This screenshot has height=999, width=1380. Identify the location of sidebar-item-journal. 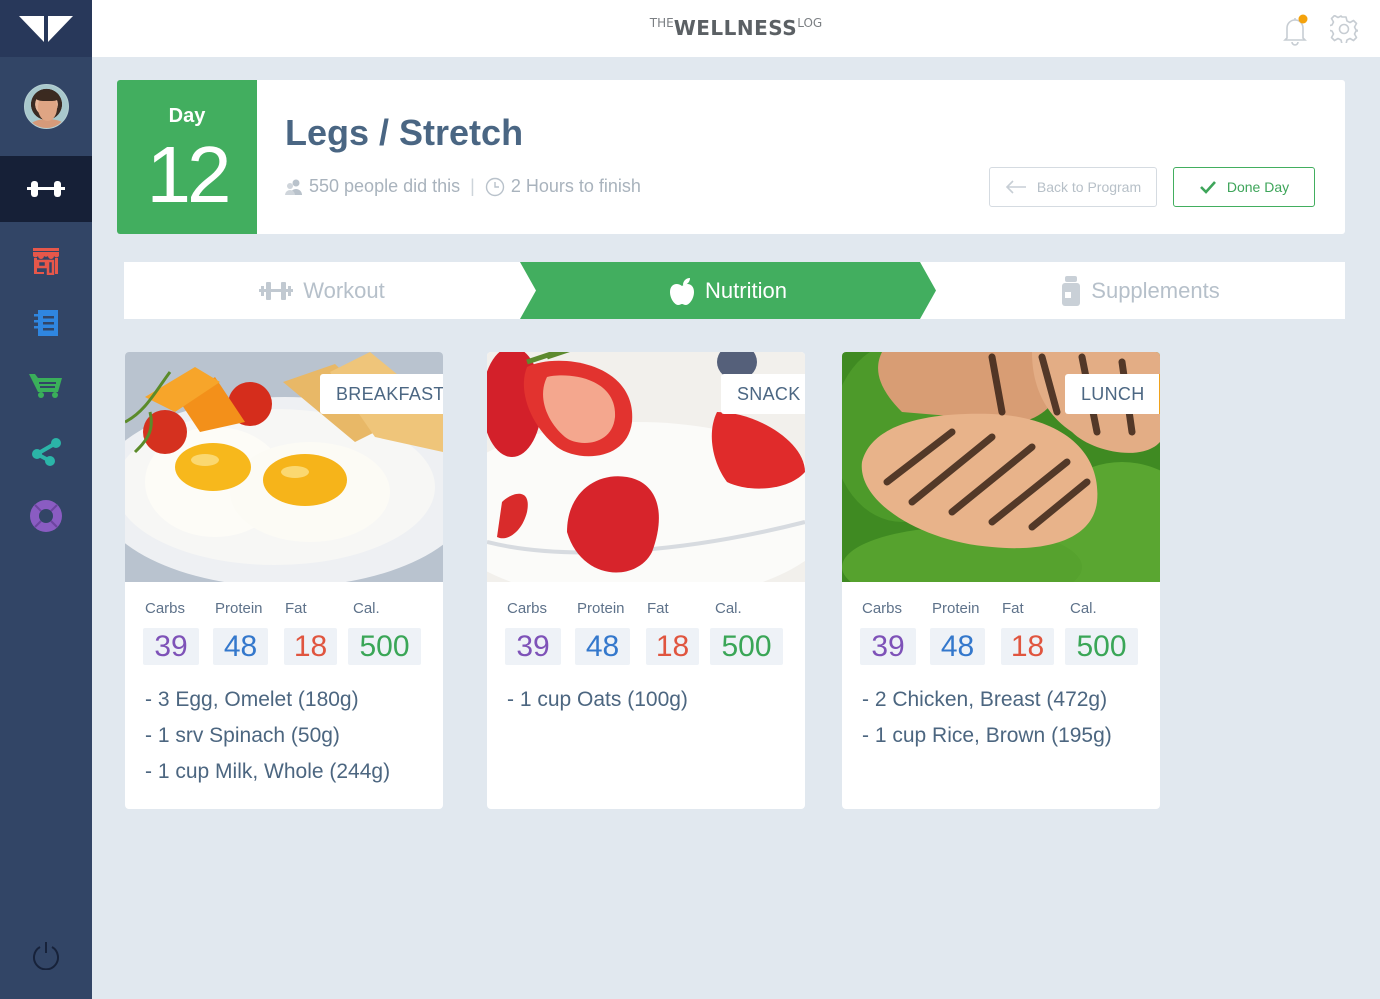
(46, 323).